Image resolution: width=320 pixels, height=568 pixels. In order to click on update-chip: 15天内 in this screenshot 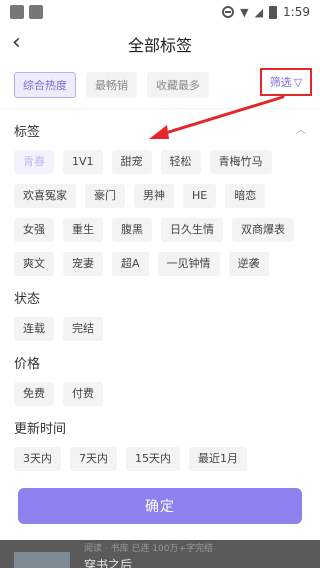, I will do `click(153, 459)`.